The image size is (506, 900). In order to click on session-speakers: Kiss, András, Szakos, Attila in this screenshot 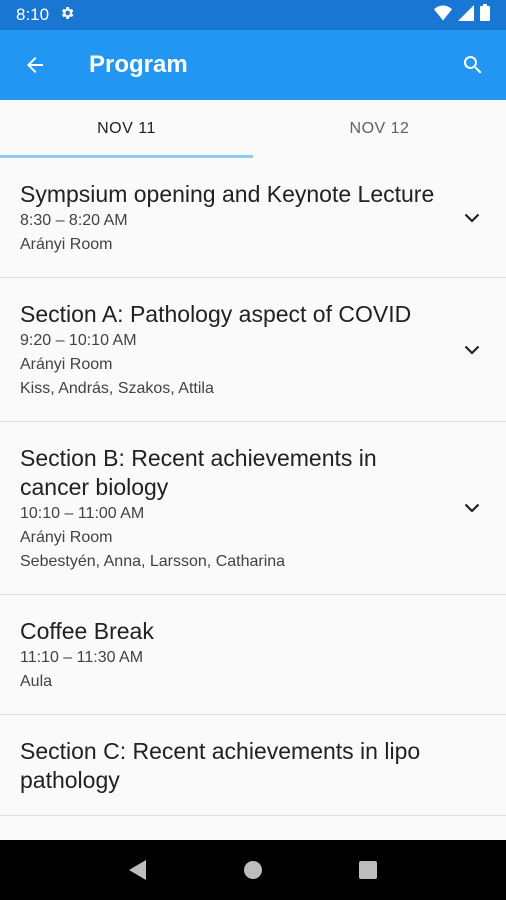, I will do `click(117, 388)`.